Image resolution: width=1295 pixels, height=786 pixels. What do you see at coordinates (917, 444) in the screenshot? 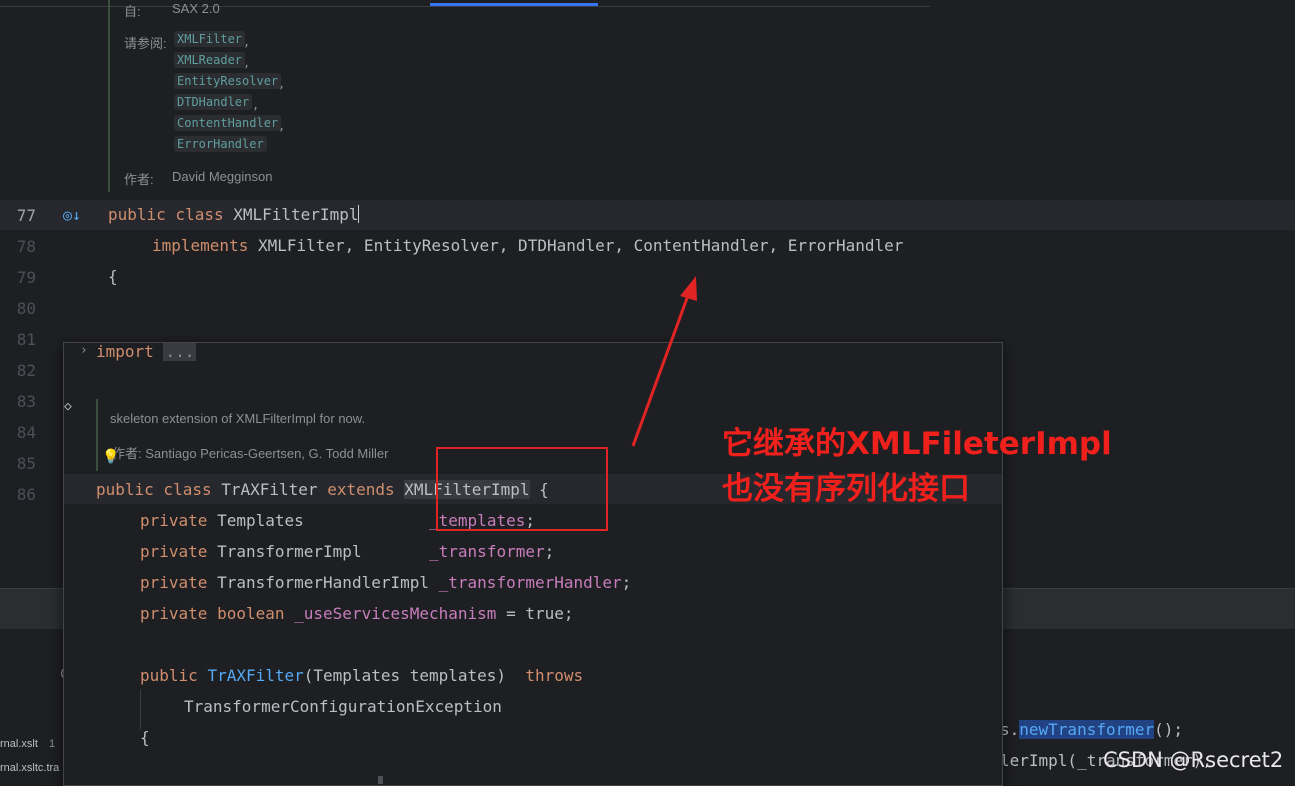
I see `annotation-text-line1: 它继承的XMLFileterImpl` at bounding box center [917, 444].